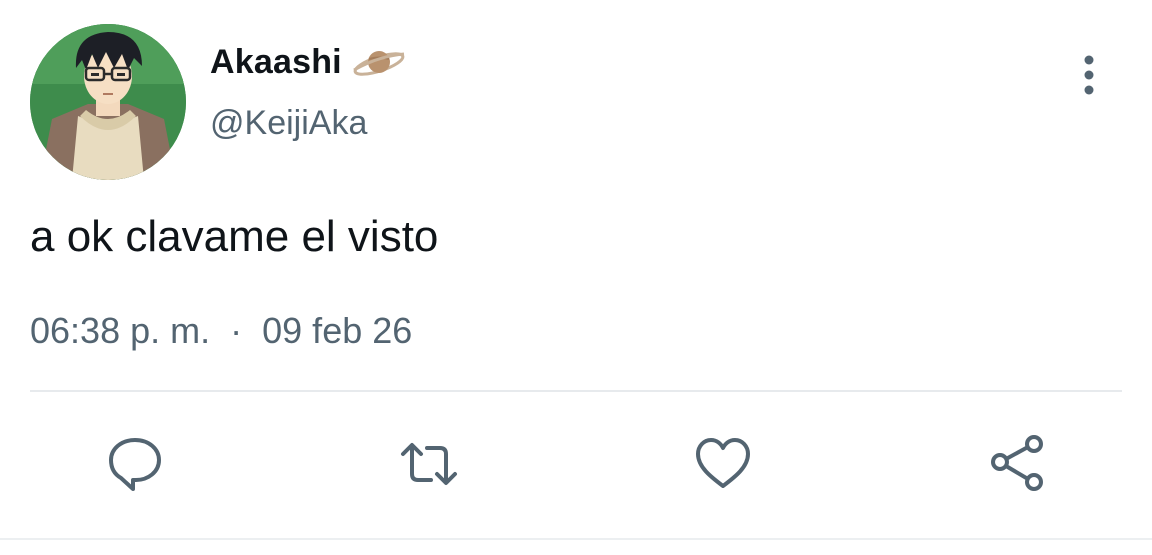 The width and height of the screenshot is (1152, 555). What do you see at coordinates (288, 123) in the screenshot?
I see `author-handle: @KeijiAka` at bounding box center [288, 123].